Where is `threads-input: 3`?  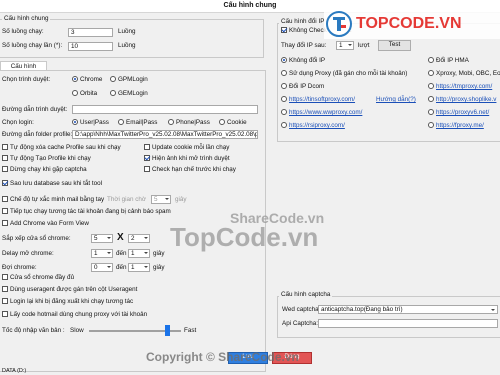 threads-input: 3 is located at coordinates (90, 32).